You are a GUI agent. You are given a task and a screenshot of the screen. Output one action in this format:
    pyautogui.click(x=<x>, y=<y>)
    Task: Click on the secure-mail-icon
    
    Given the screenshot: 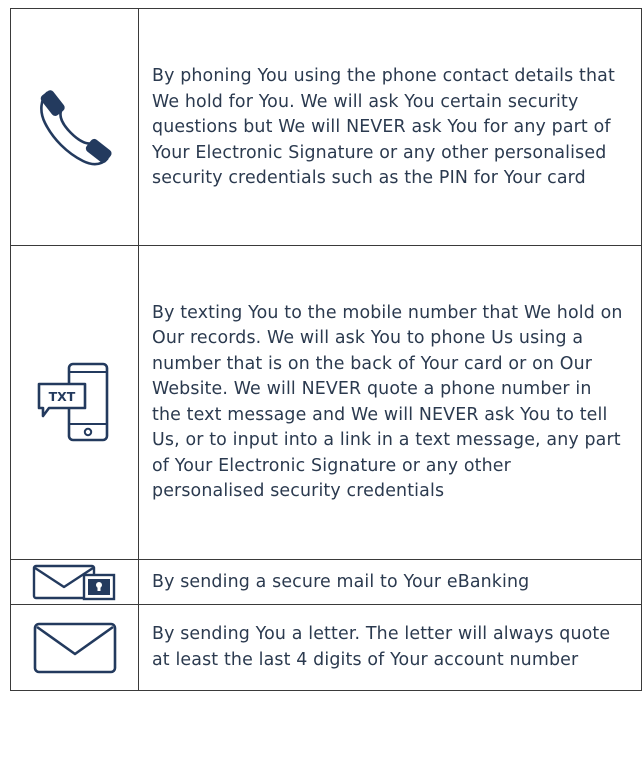 What is the action you would take?
    pyautogui.click(x=73, y=582)
    